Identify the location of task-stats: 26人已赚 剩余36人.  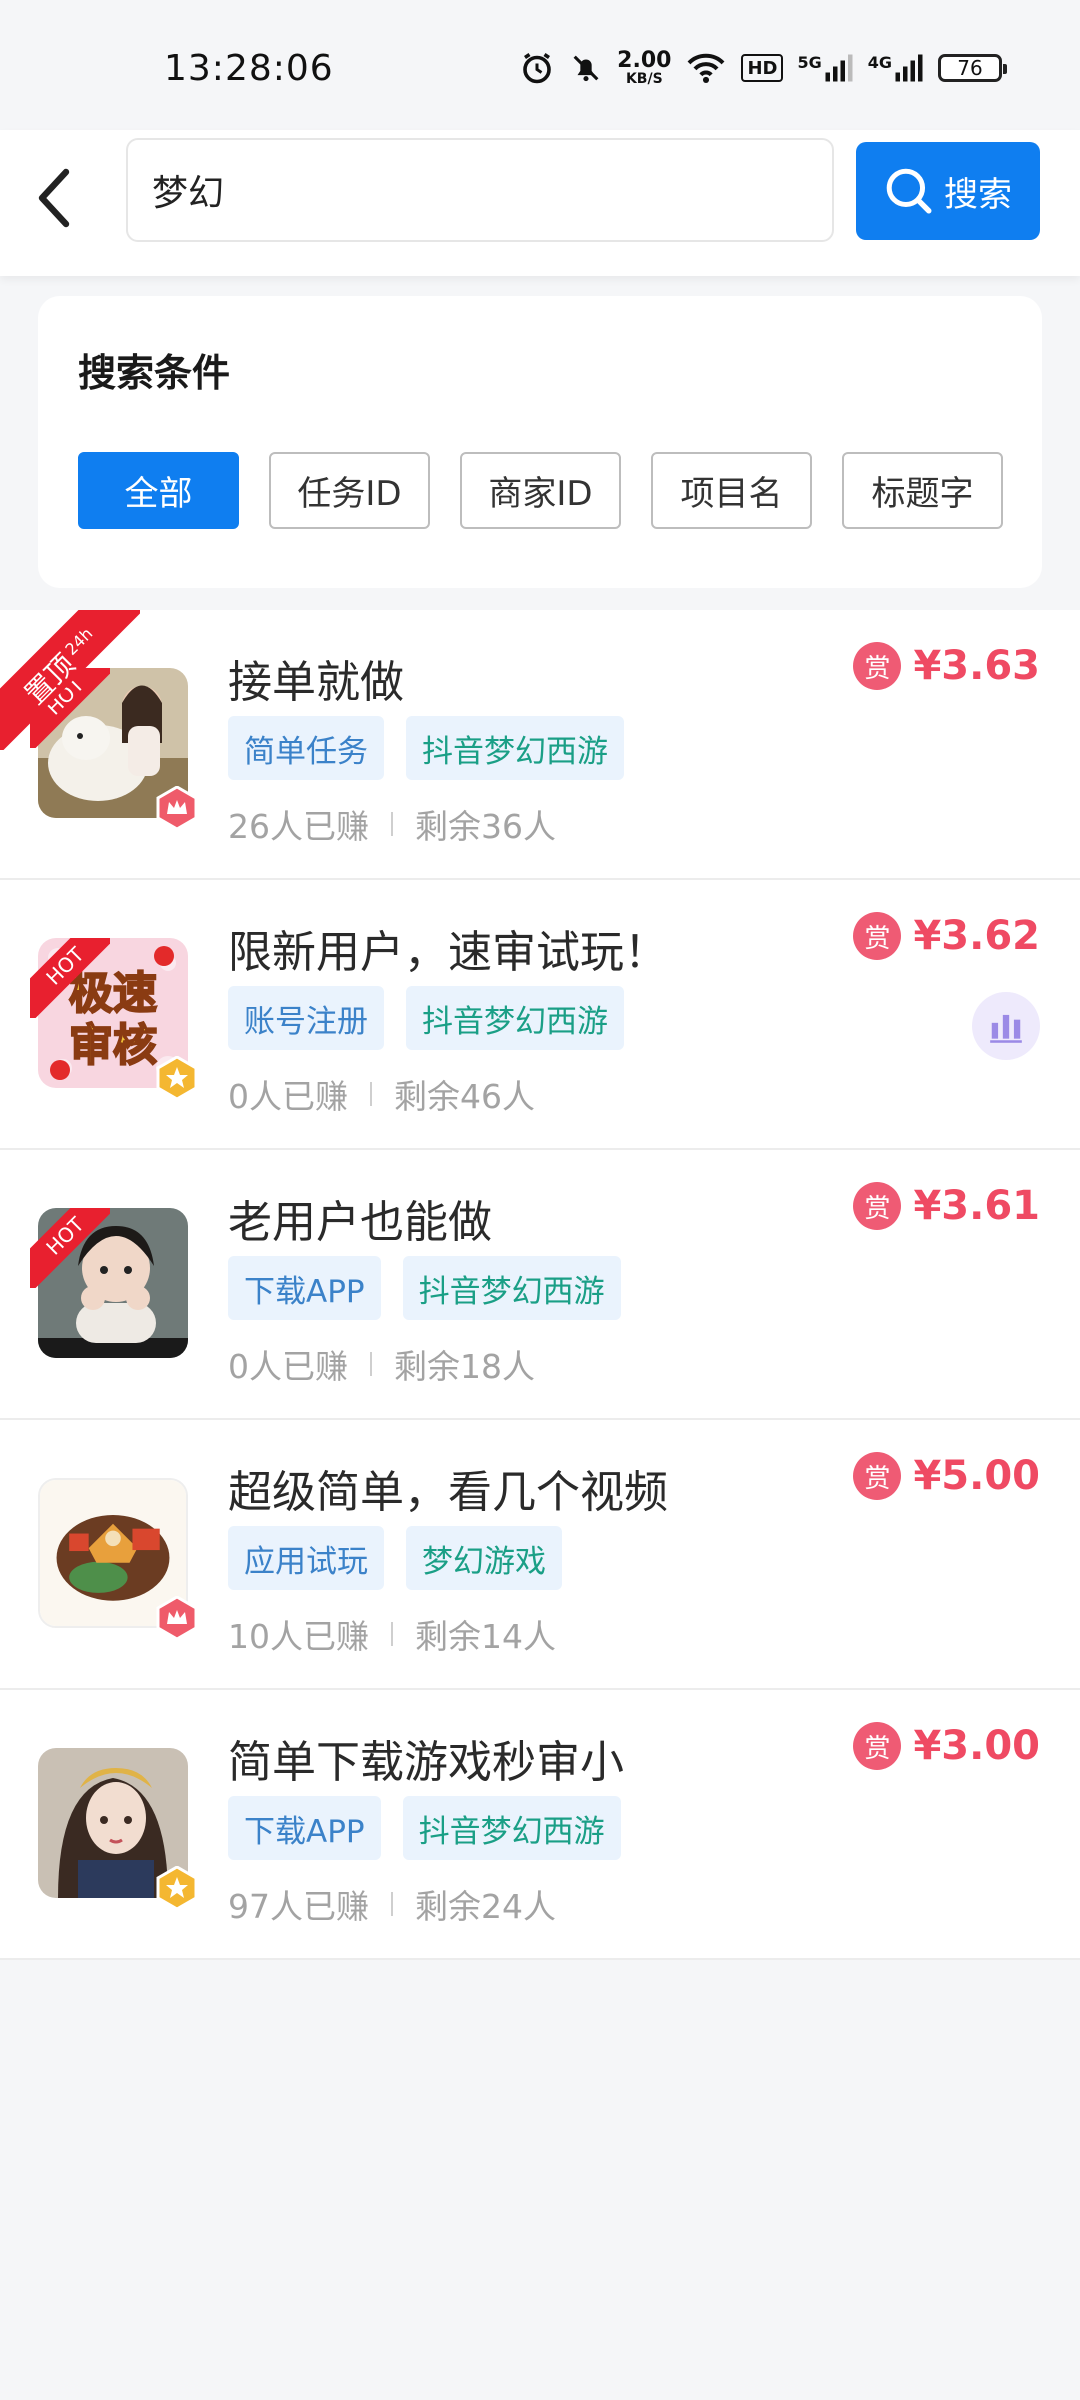
(392, 824).